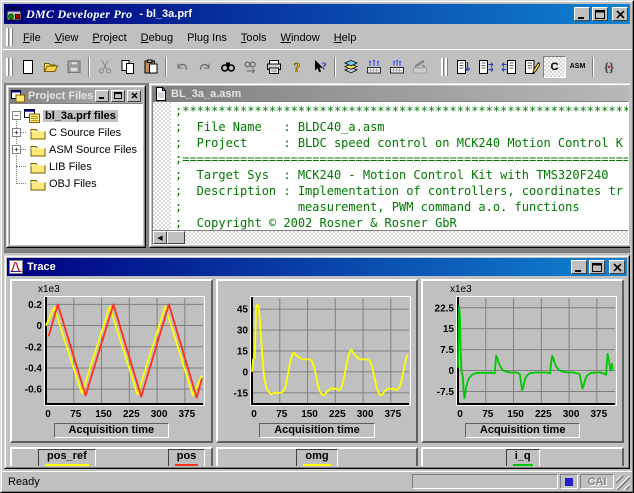 Image resolution: width=634 pixels, height=493 pixels. What do you see at coordinates (16, 115) in the screenshot?
I see `tree-collapse-box: −` at bounding box center [16, 115].